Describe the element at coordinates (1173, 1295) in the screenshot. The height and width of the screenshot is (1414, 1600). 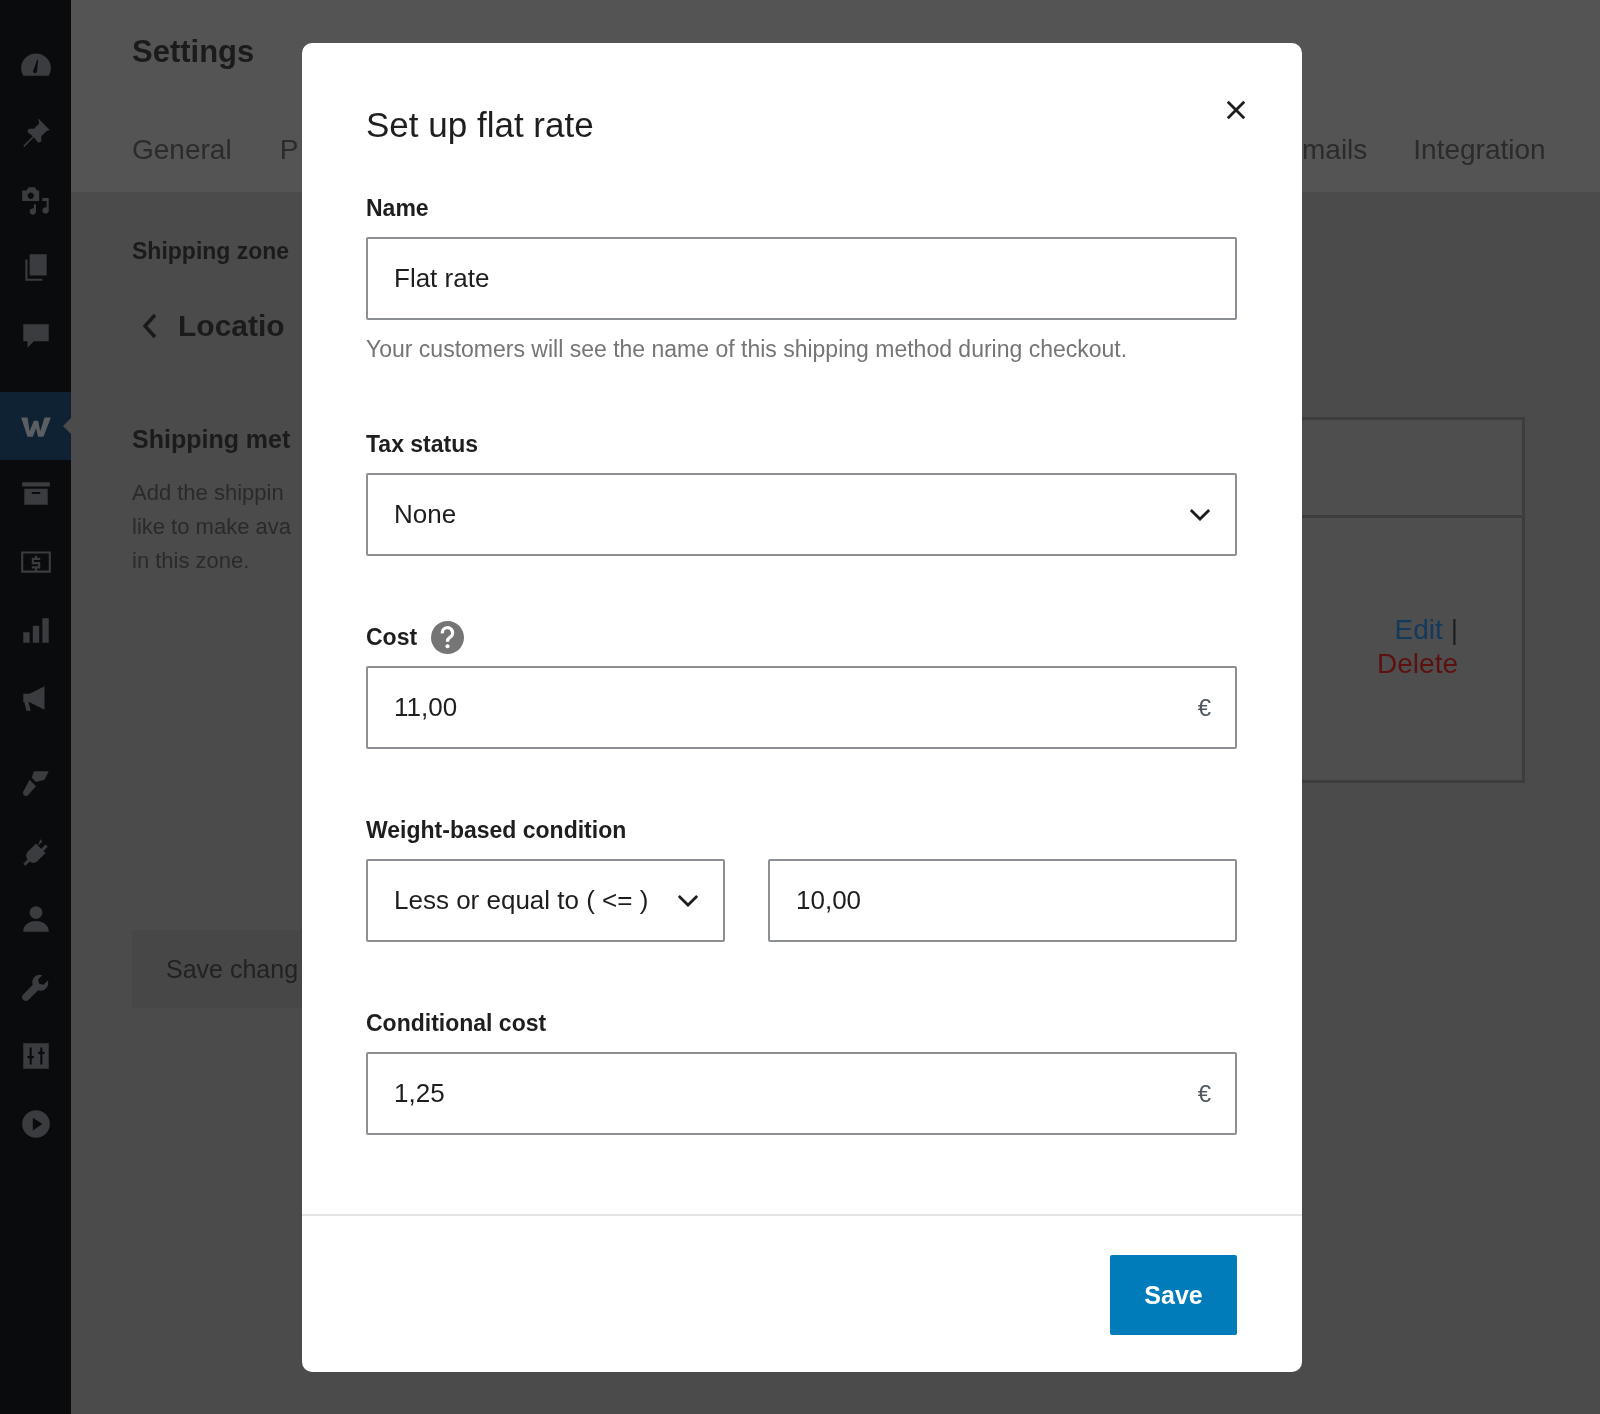
I see `save-button: Save` at that location.